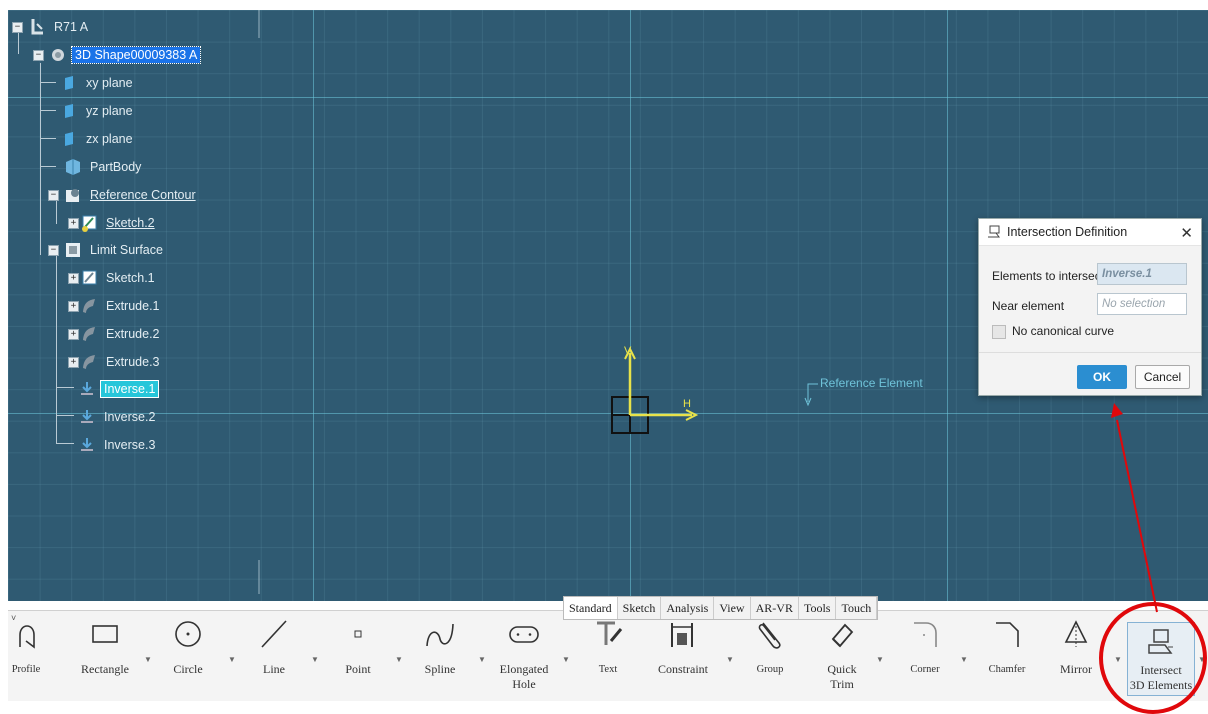 The image size is (1208, 714). What do you see at coordinates (608, 656) in the screenshot?
I see `text-button: Text` at bounding box center [608, 656].